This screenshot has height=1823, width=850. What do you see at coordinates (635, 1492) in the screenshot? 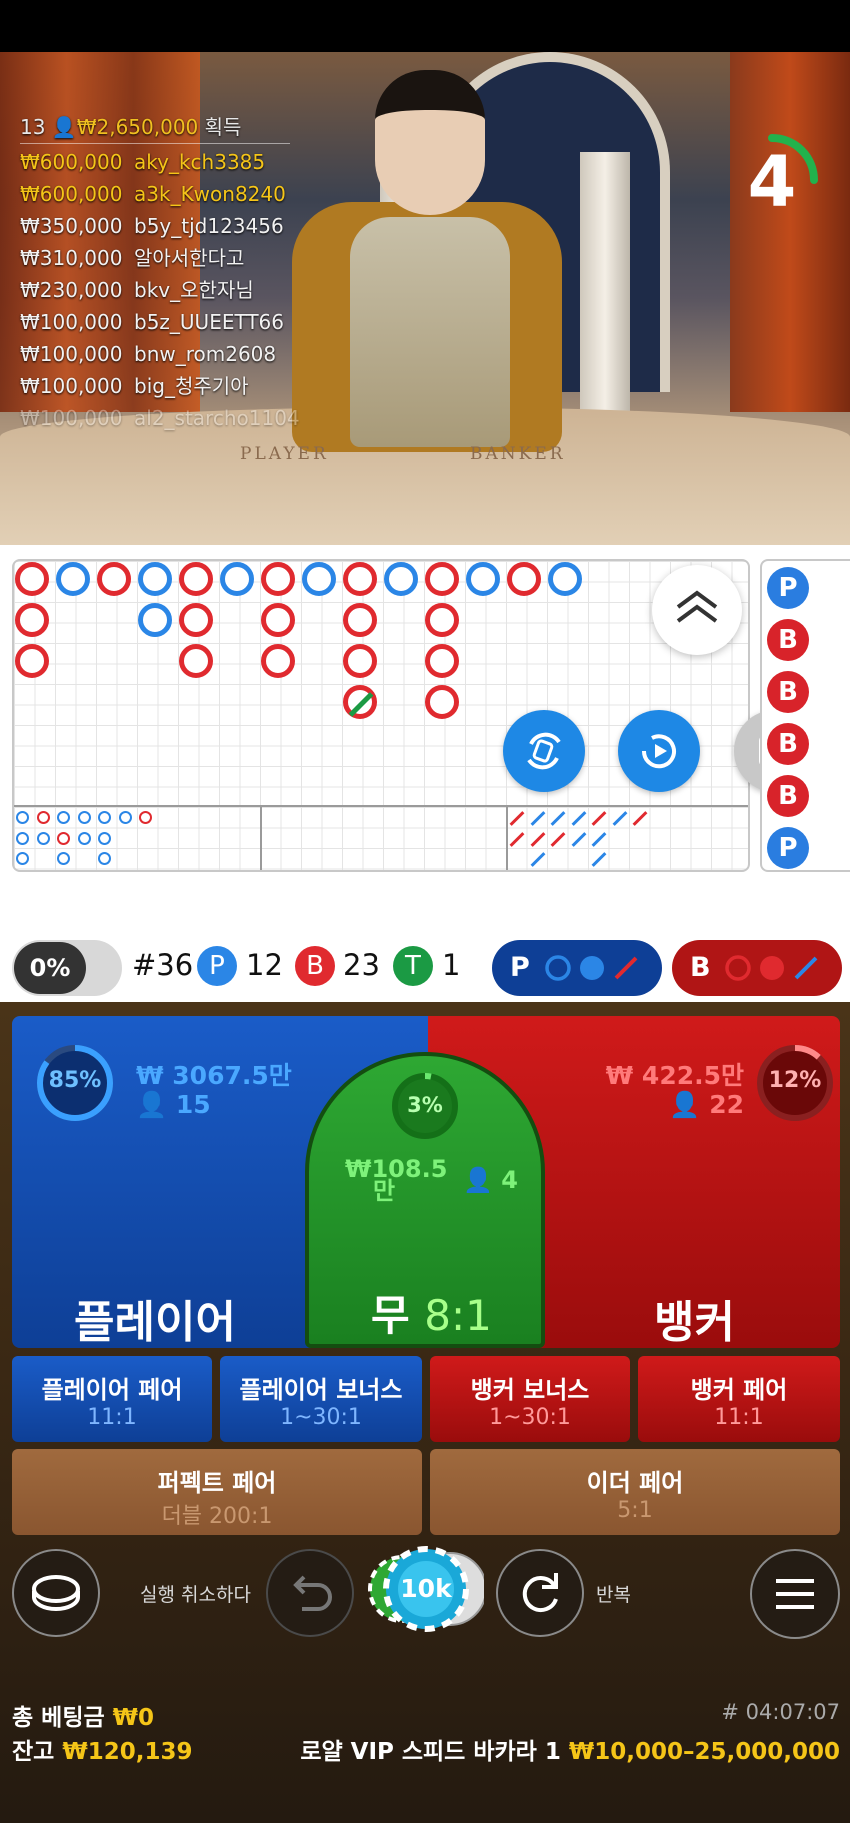
I see `either-pair-bet: 이더 페어 5:1` at bounding box center [635, 1492].